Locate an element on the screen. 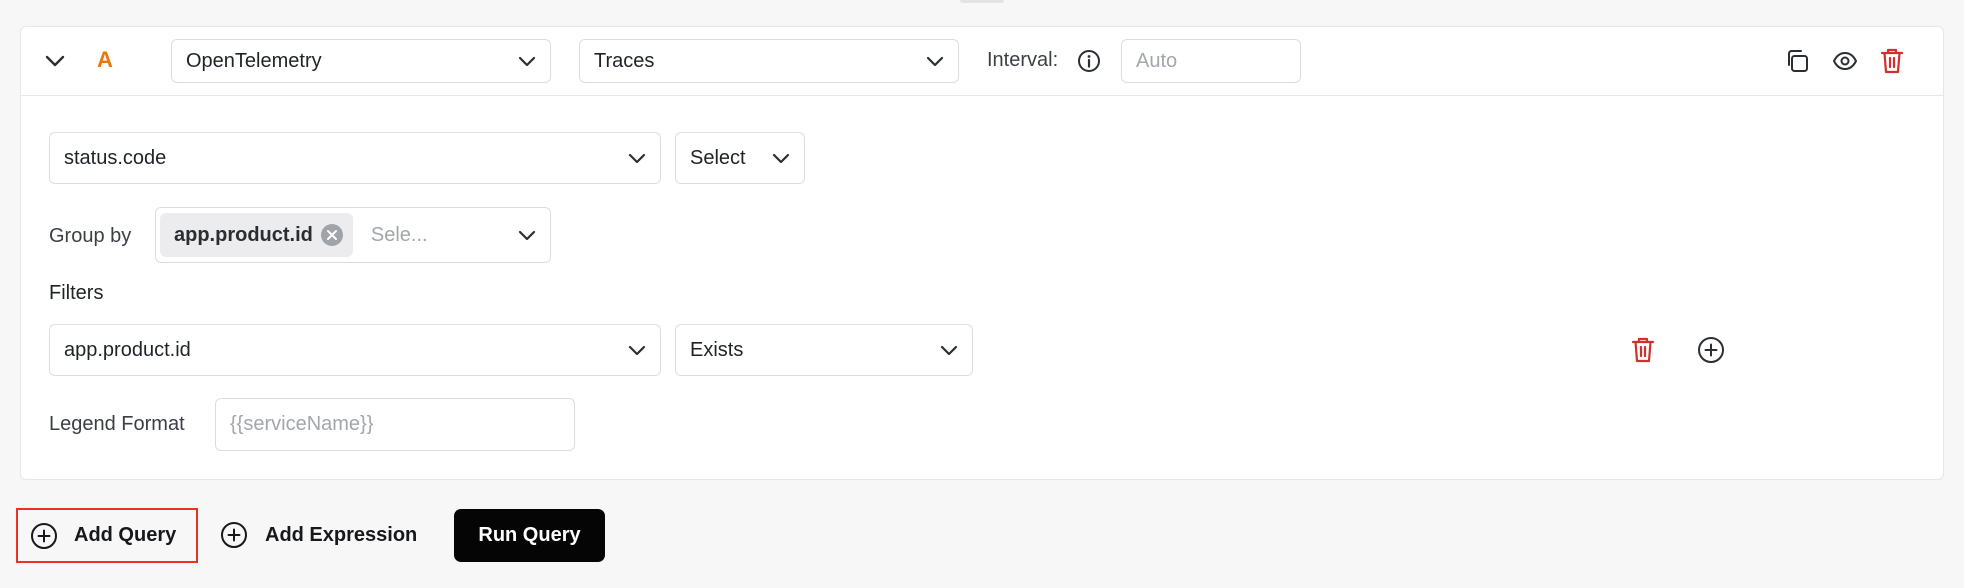 The height and width of the screenshot is (588, 1964). group-by-chip: app.product.id is located at coordinates (256, 235).